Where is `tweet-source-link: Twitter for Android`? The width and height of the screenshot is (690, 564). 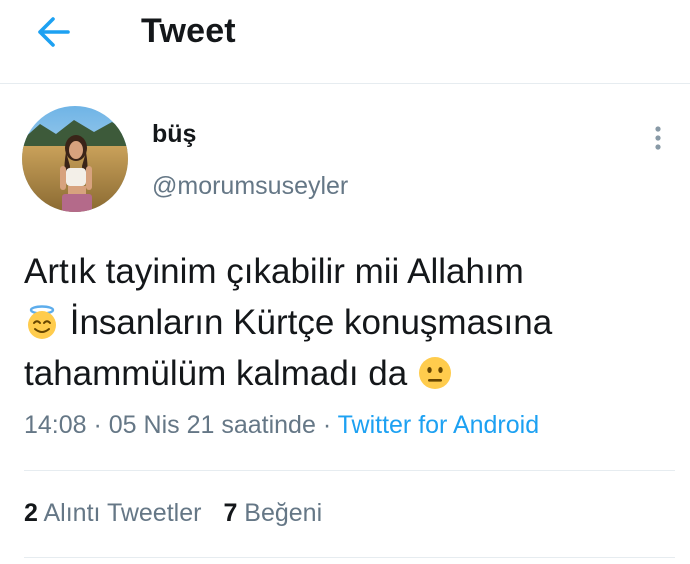 tweet-source-link: Twitter for Android is located at coordinates (438, 425).